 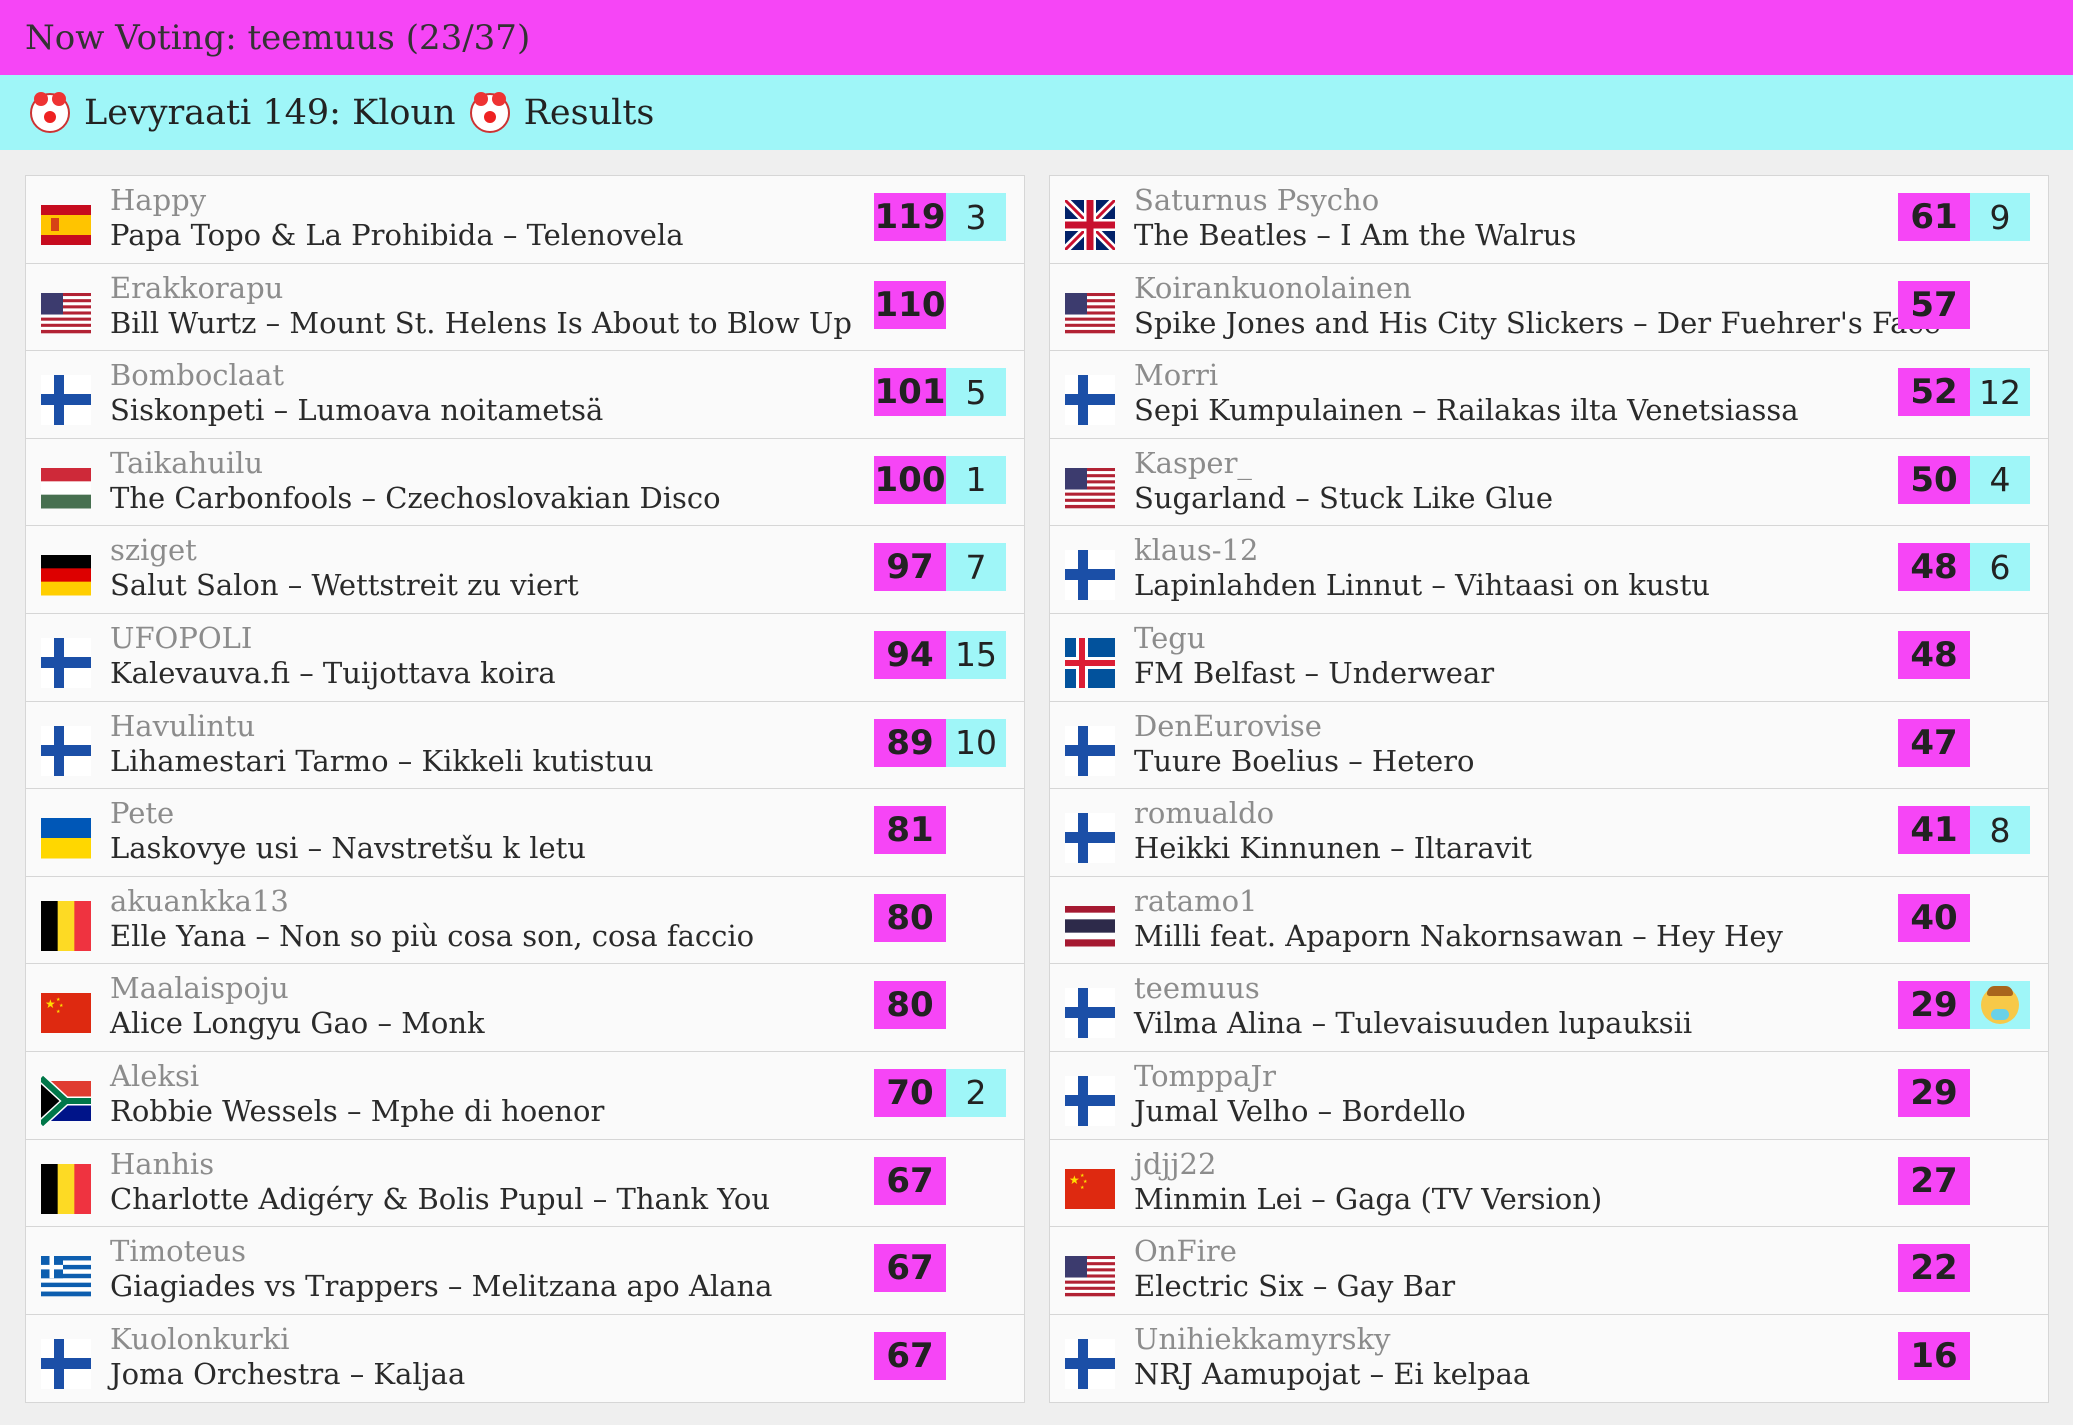 What do you see at coordinates (1333, 848) in the screenshot?
I see `song-title: Heikki Kinnunen – Iltaravit` at bounding box center [1333, 848].